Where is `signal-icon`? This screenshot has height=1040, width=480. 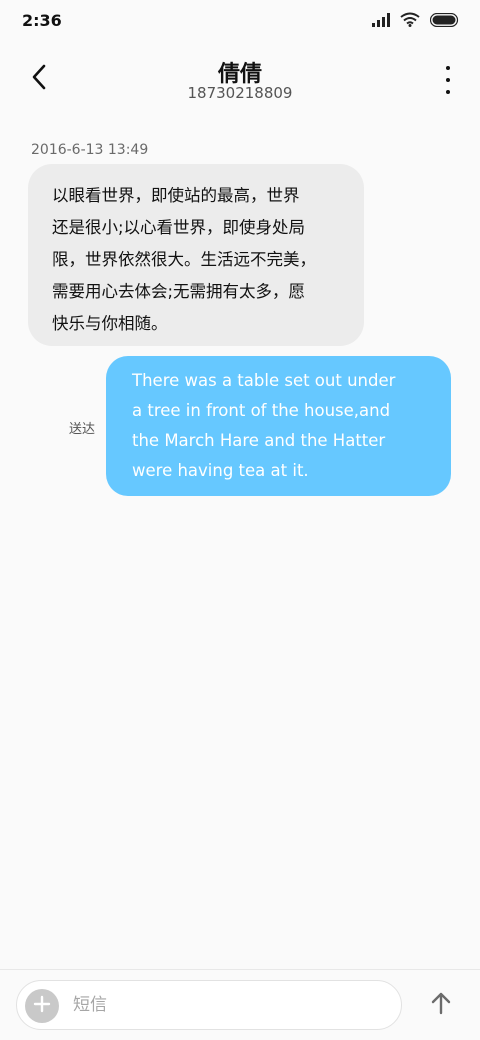 signal-icon is located at coordinates (381, 21).